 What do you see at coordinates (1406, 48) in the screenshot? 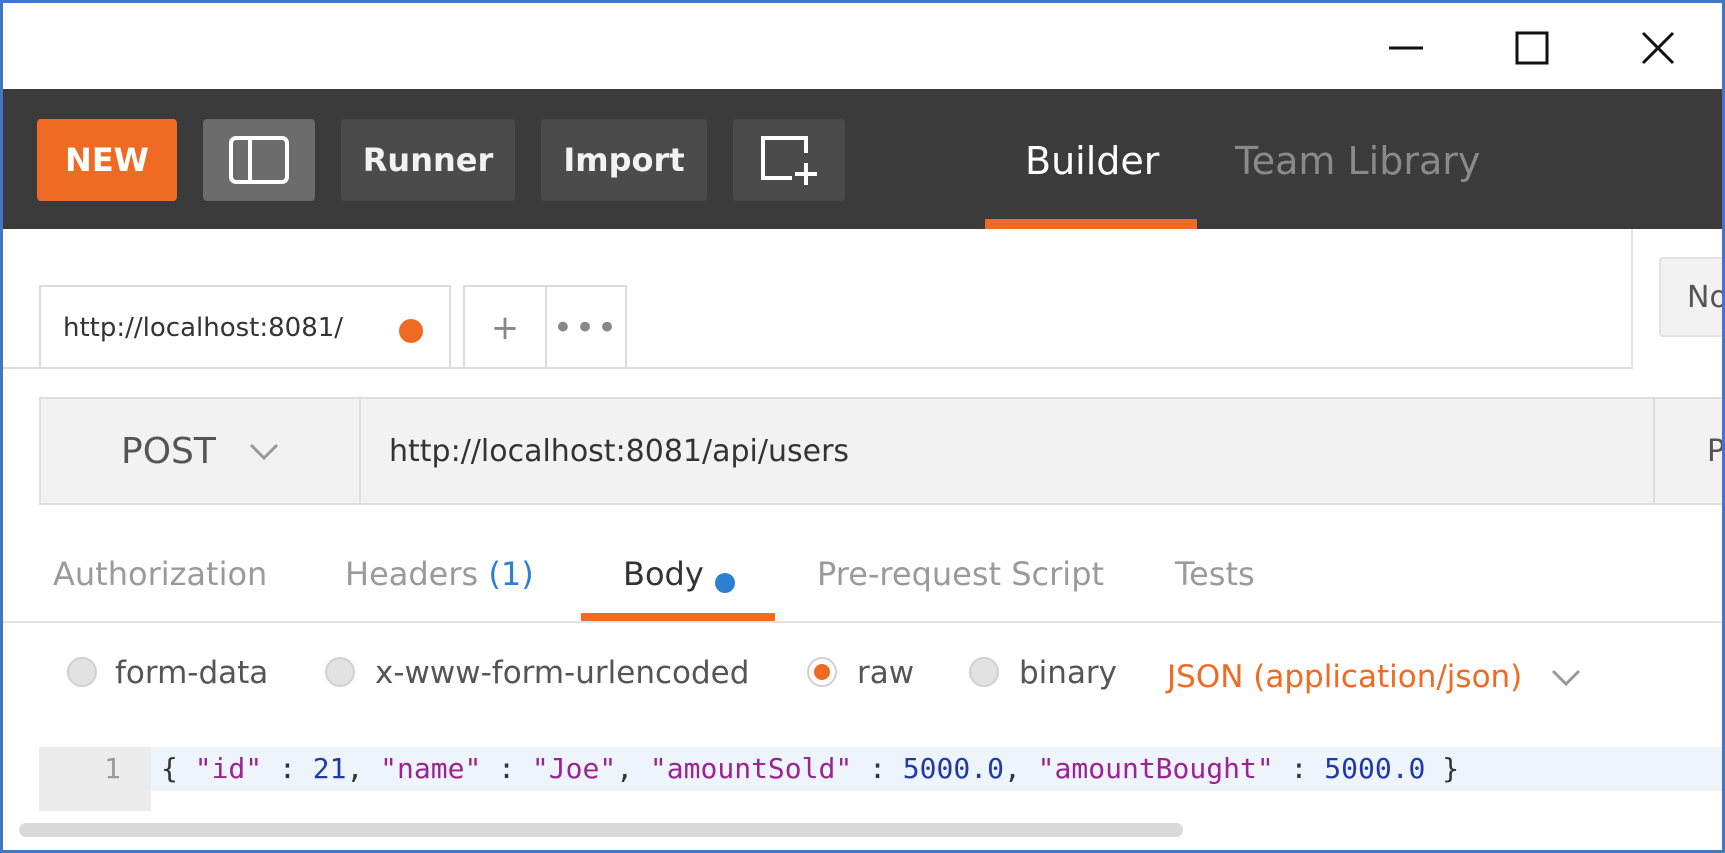
I see `minimize-icon` at bounding box center [1406, 48].